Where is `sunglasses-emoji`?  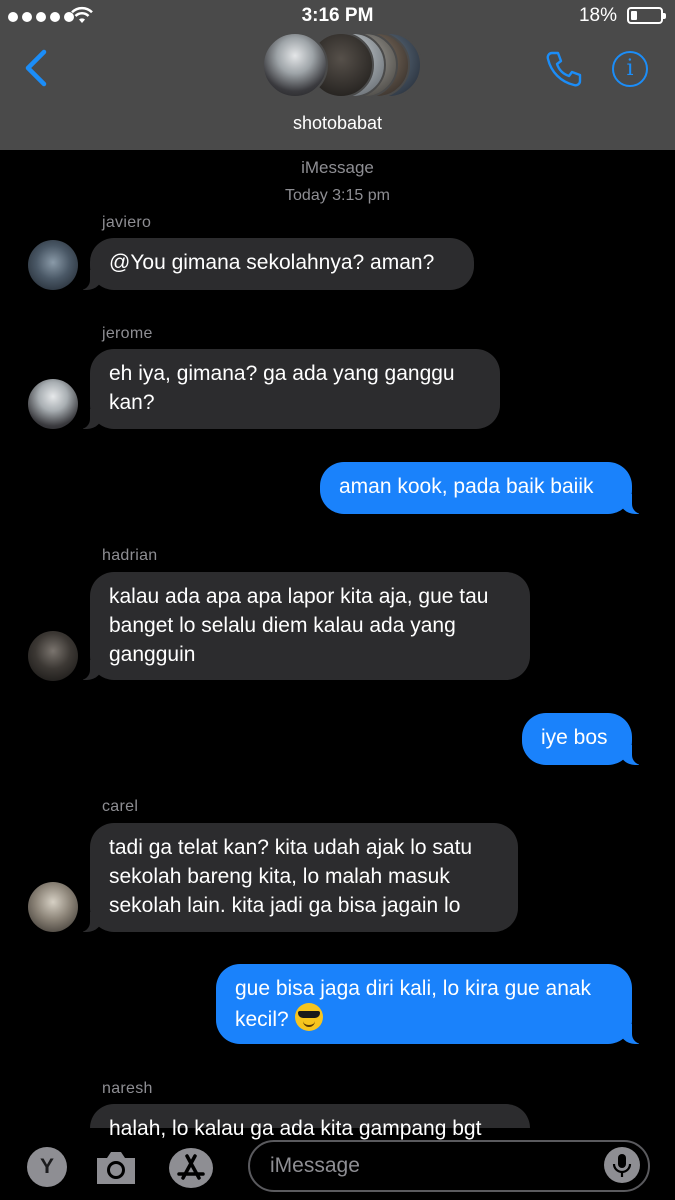 sunglasses-emoji is located at coordinates (308, 1017).